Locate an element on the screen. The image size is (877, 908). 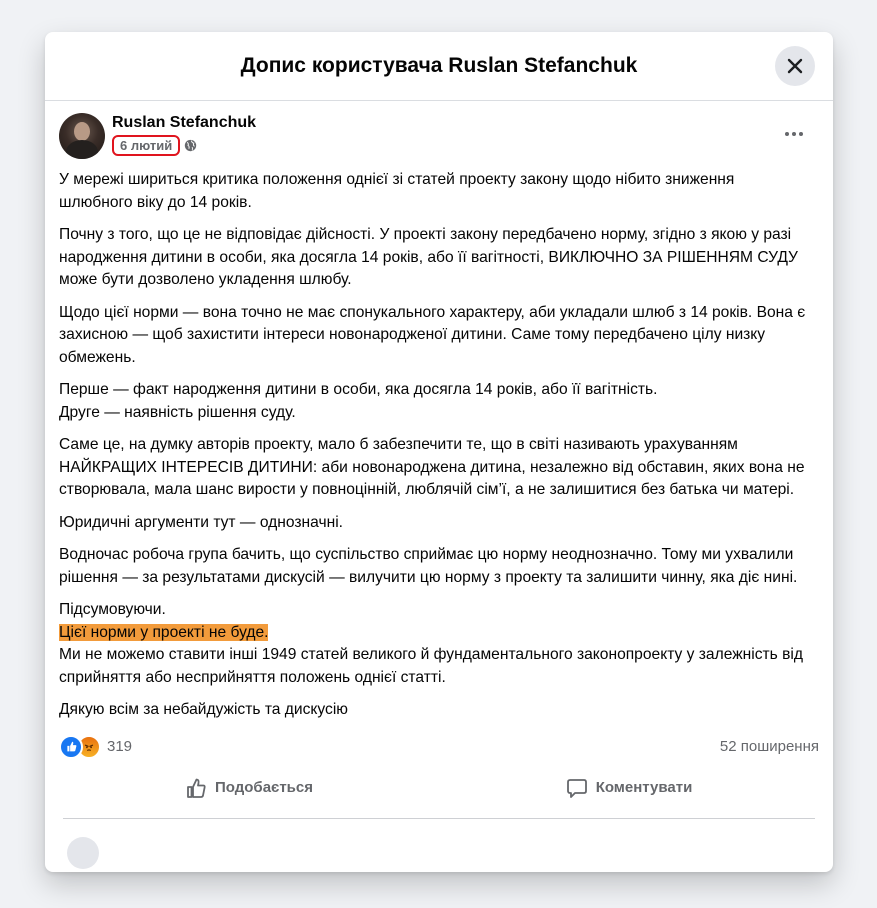
like-button: Подобається is located at coordinates (249, 788).